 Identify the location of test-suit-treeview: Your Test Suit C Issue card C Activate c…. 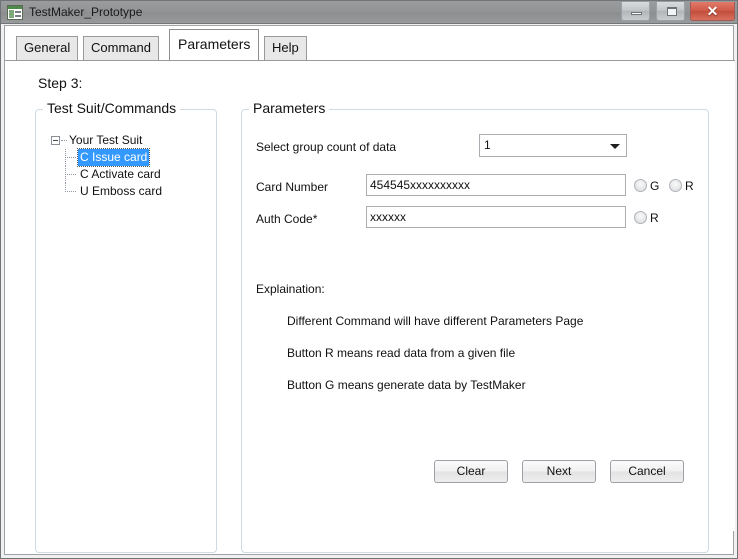
(128, 166).